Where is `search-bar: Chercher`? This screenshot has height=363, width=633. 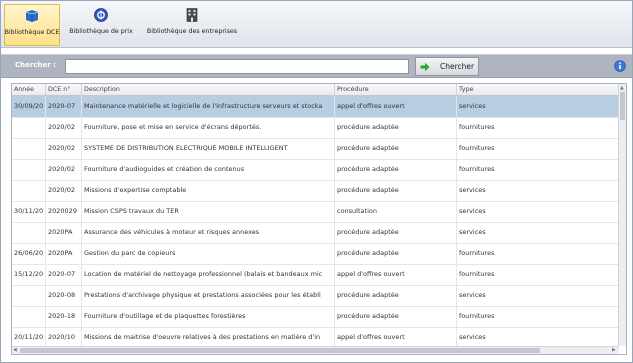
search-bar: Chercher is located at coordinates (316, 66).